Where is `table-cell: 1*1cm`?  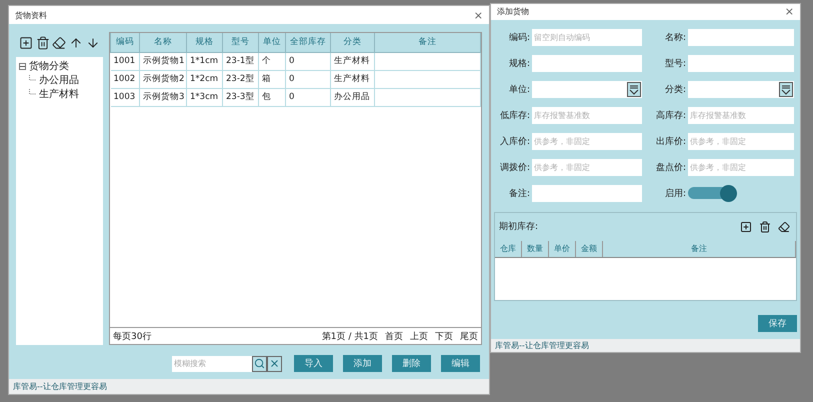 table-cell: 1*1cm is located at coordinates (204, 61).